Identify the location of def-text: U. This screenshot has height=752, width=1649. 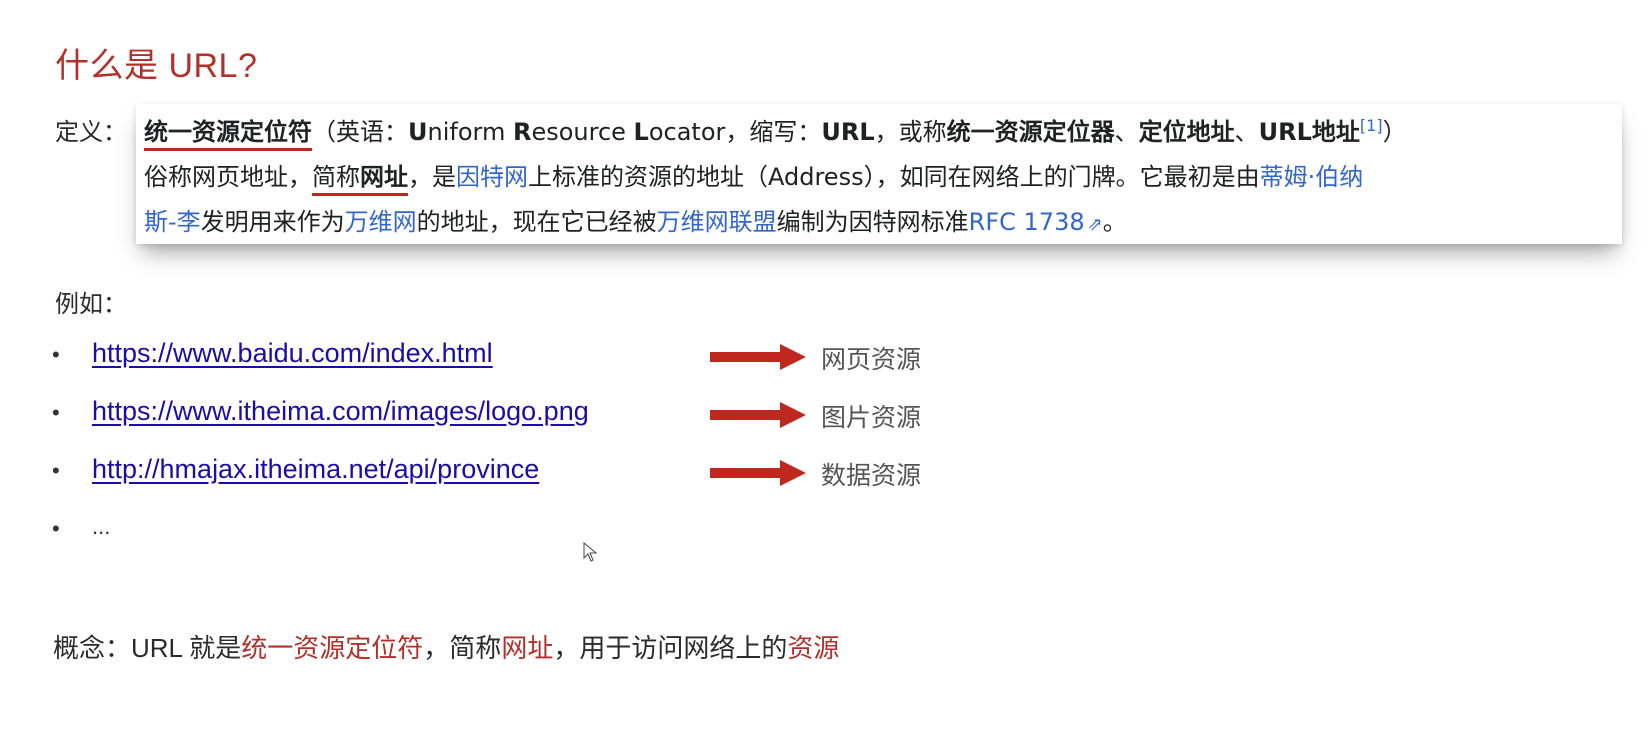
(418, 132).